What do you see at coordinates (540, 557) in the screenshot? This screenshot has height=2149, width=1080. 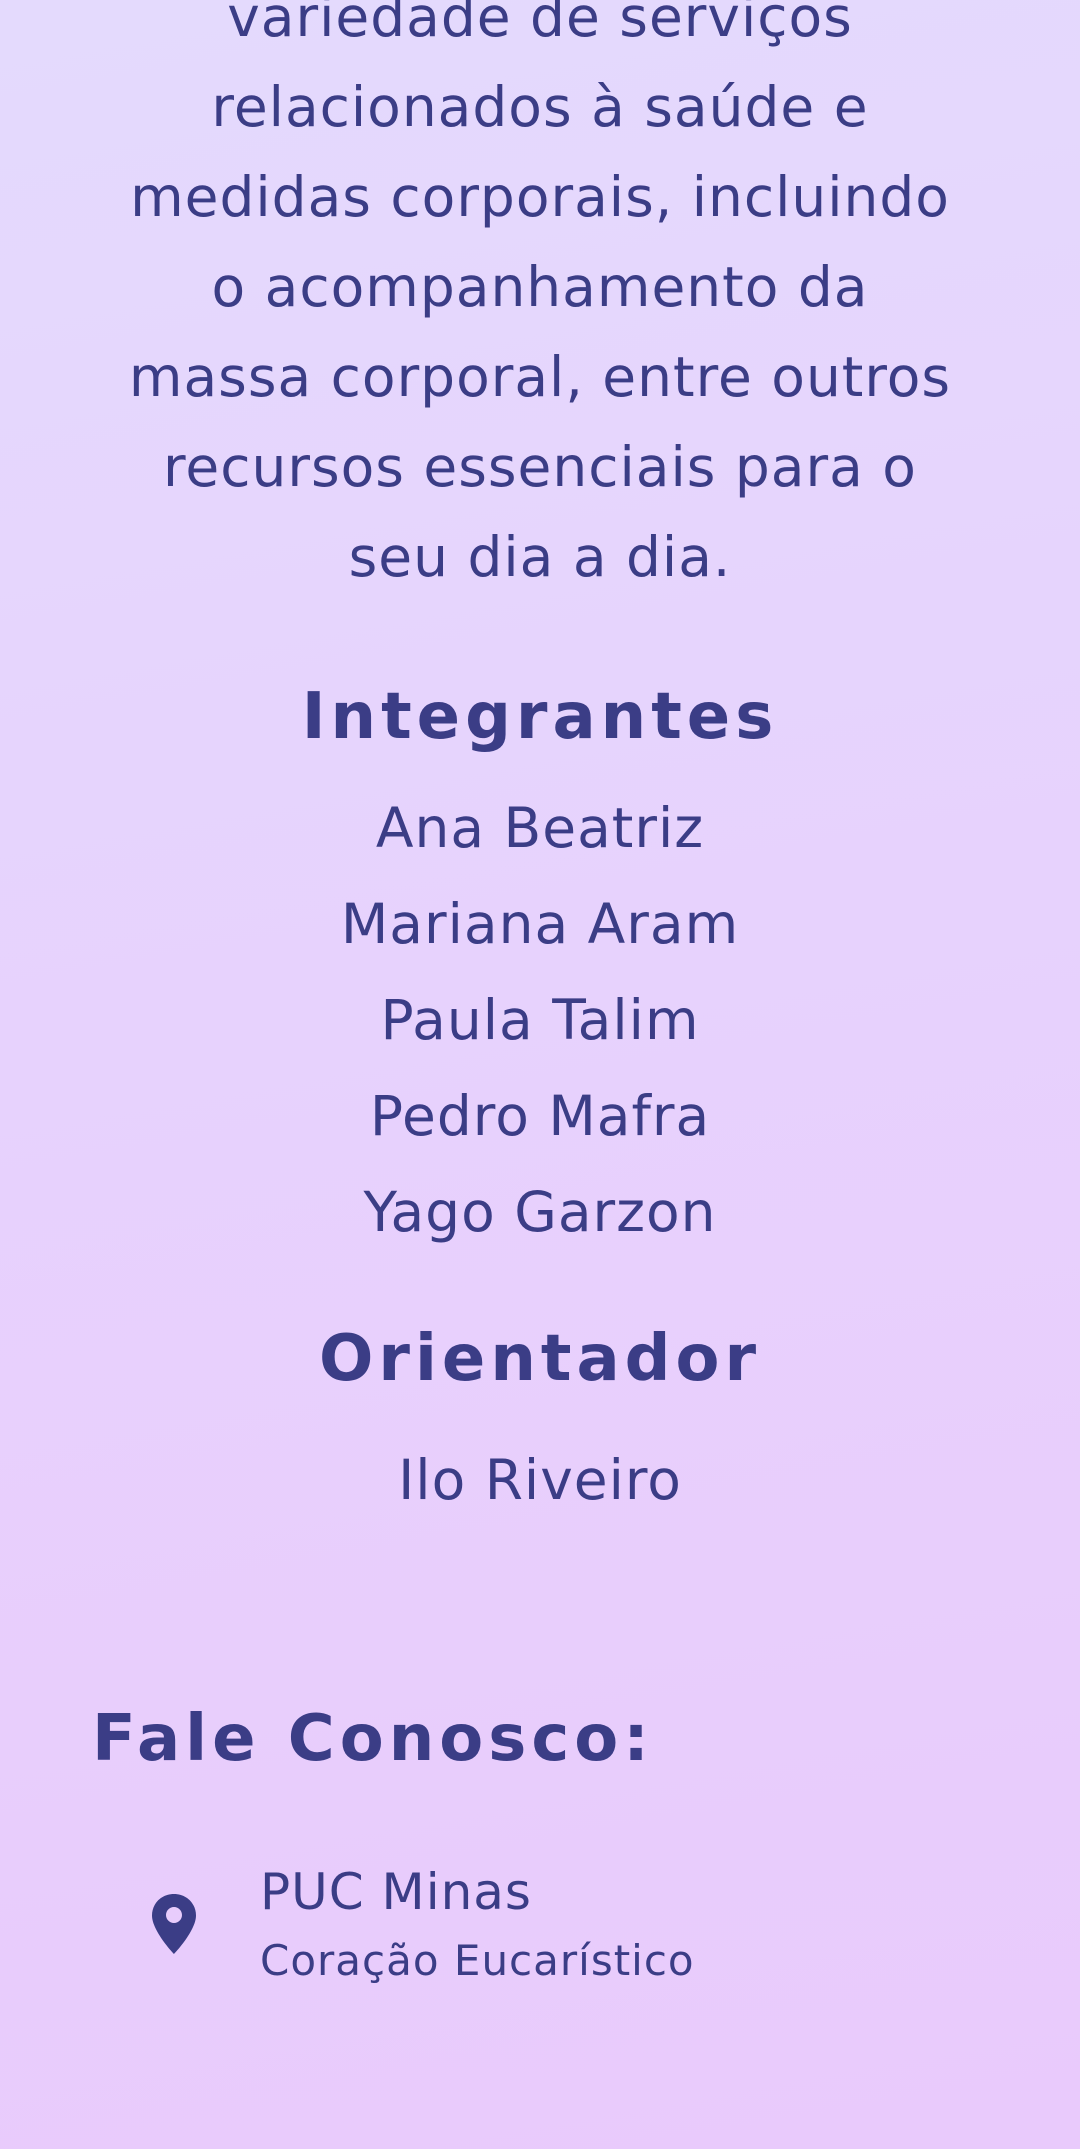 I see `about-line: seu dia a dia.` at bounding box center [540, 557].